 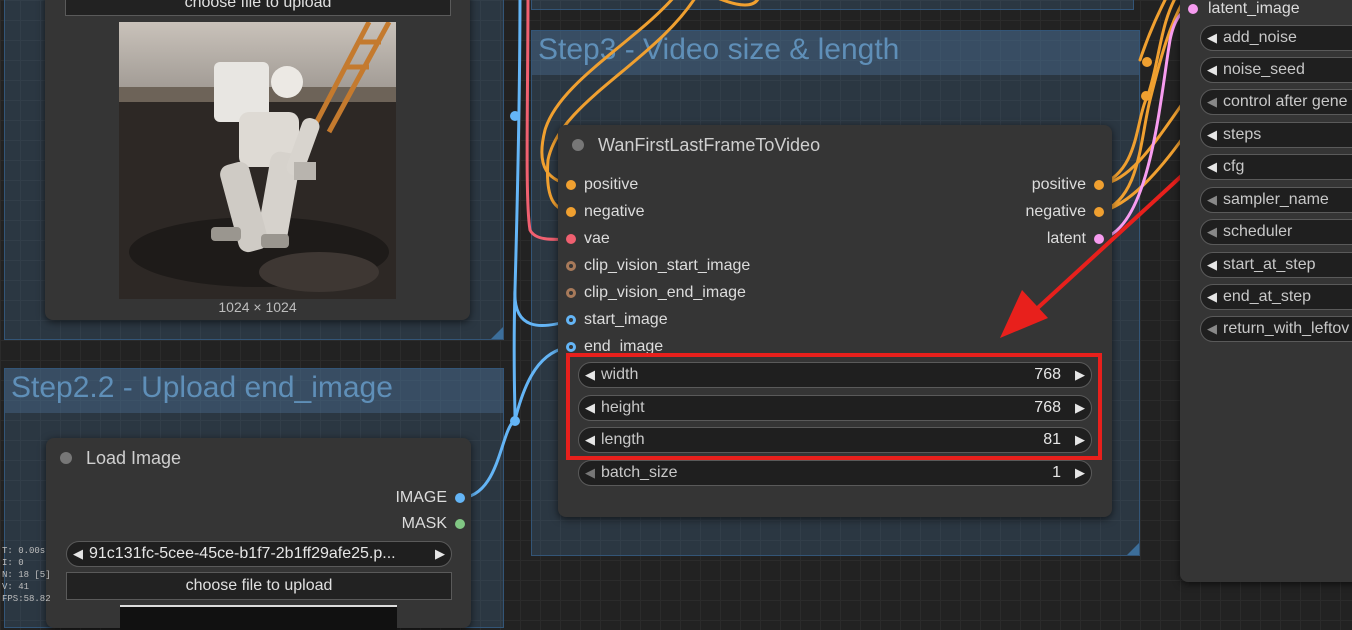 I want to click on sampler-name-widget: ◀ sampler_name, so click(x=1276, y=200).